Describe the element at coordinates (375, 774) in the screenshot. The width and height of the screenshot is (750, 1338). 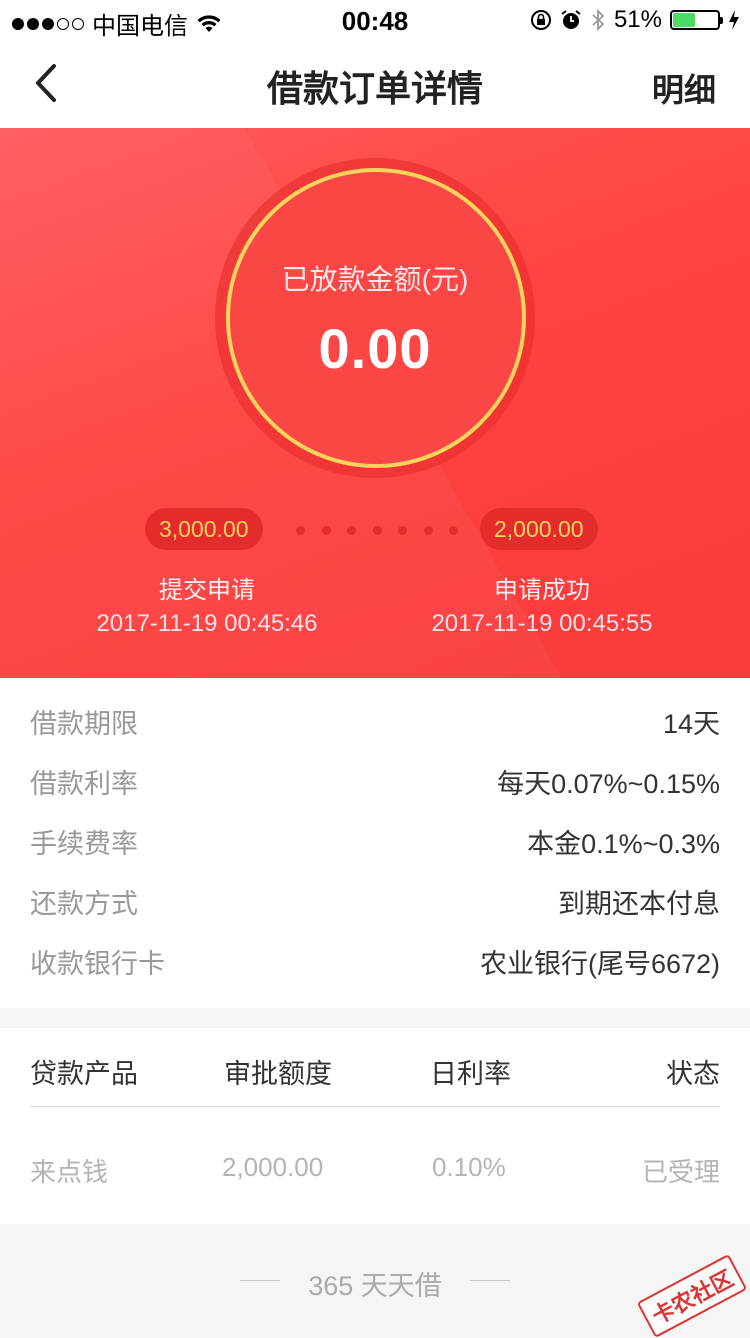
I see `info-row-rate: 借款利率 每天0.07%~0.15%` at that location.